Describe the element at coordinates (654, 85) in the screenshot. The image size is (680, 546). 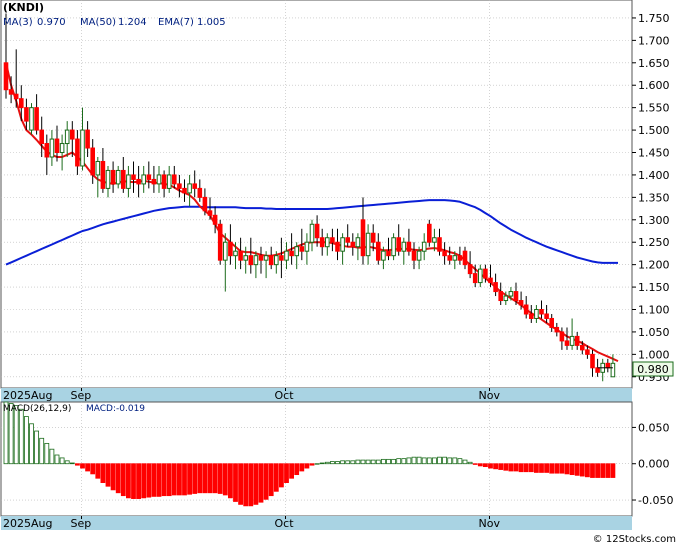
I see `price-tick-label: 1.600` at that location.